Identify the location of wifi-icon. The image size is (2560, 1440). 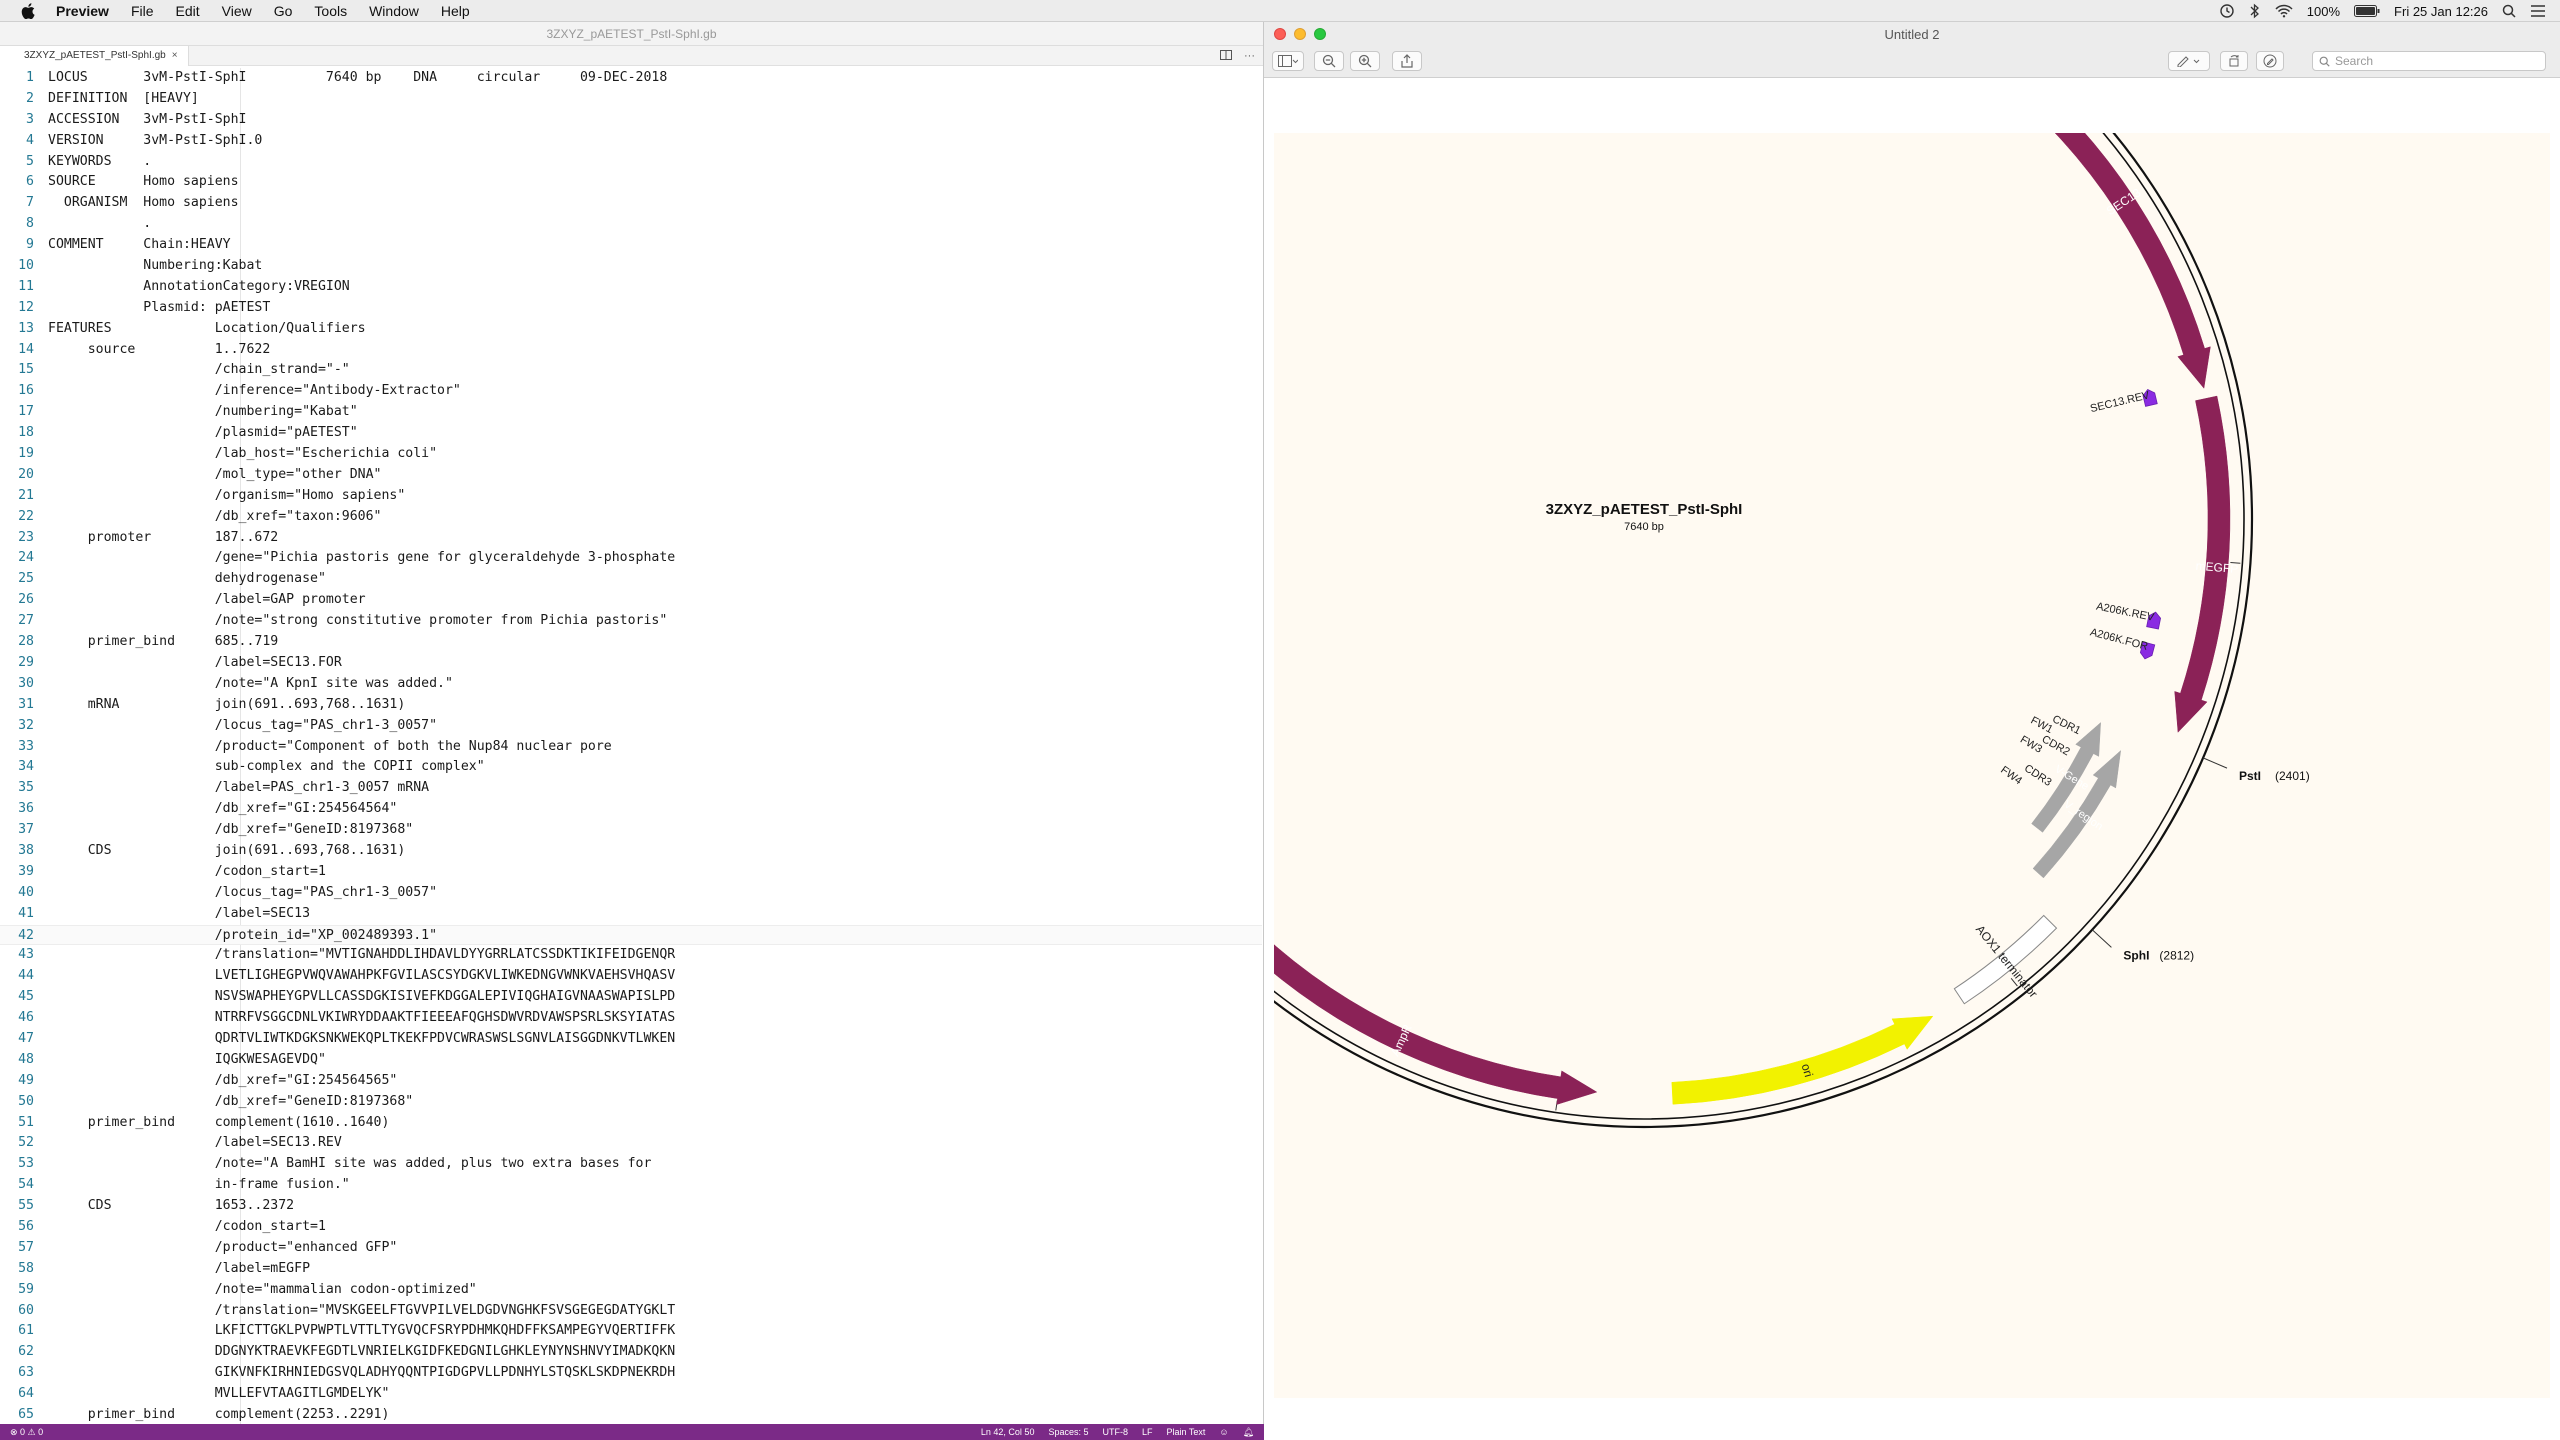
(2284, 11).